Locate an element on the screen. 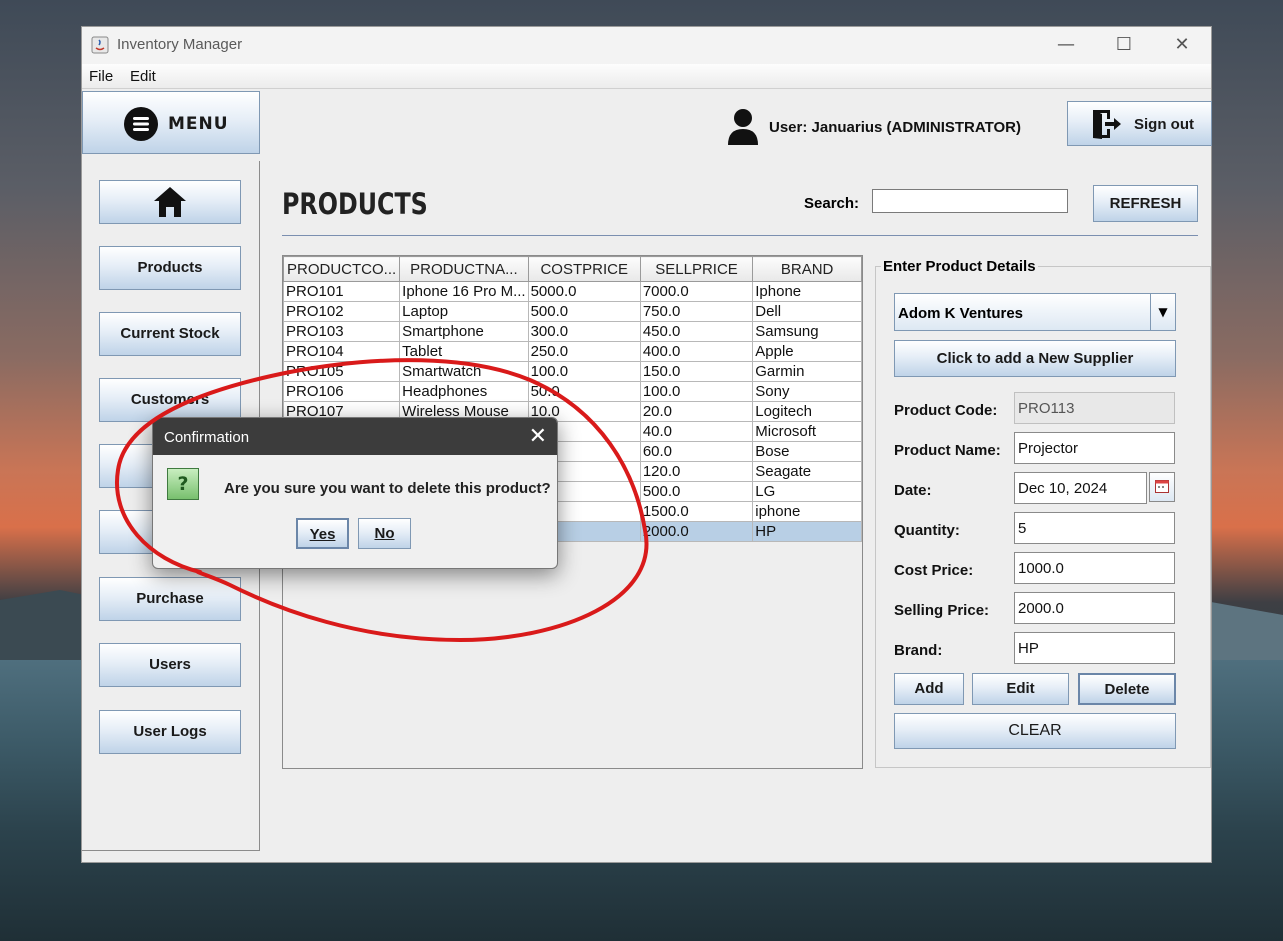  table-cell: PRO105 is located at coordinates (341, 371).